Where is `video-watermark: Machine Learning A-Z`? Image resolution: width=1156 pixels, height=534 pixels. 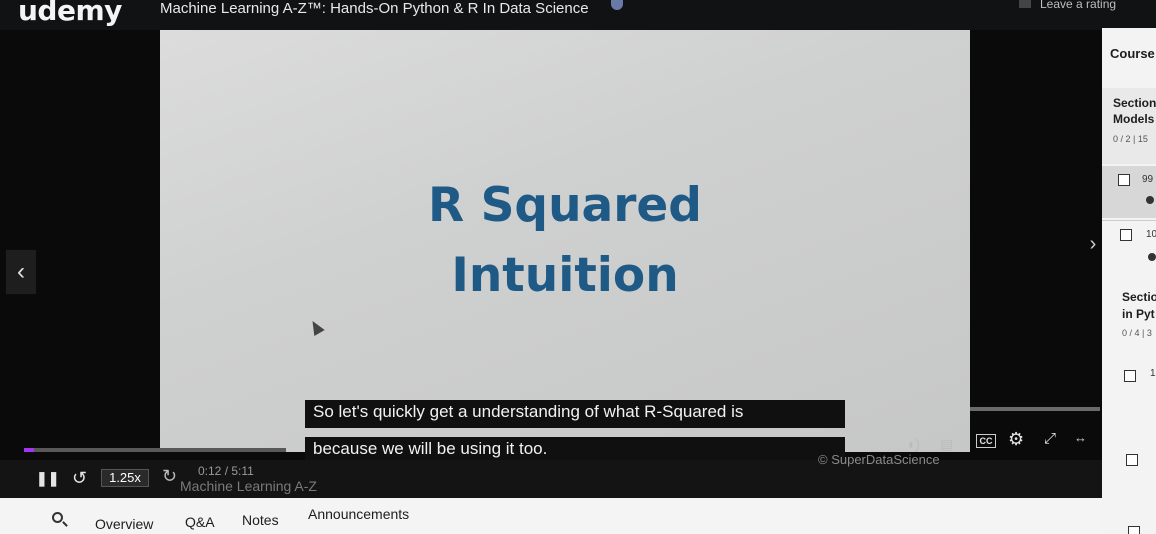 video-watermark: Machine Learning A-Z is located at coordinates (248, 486).